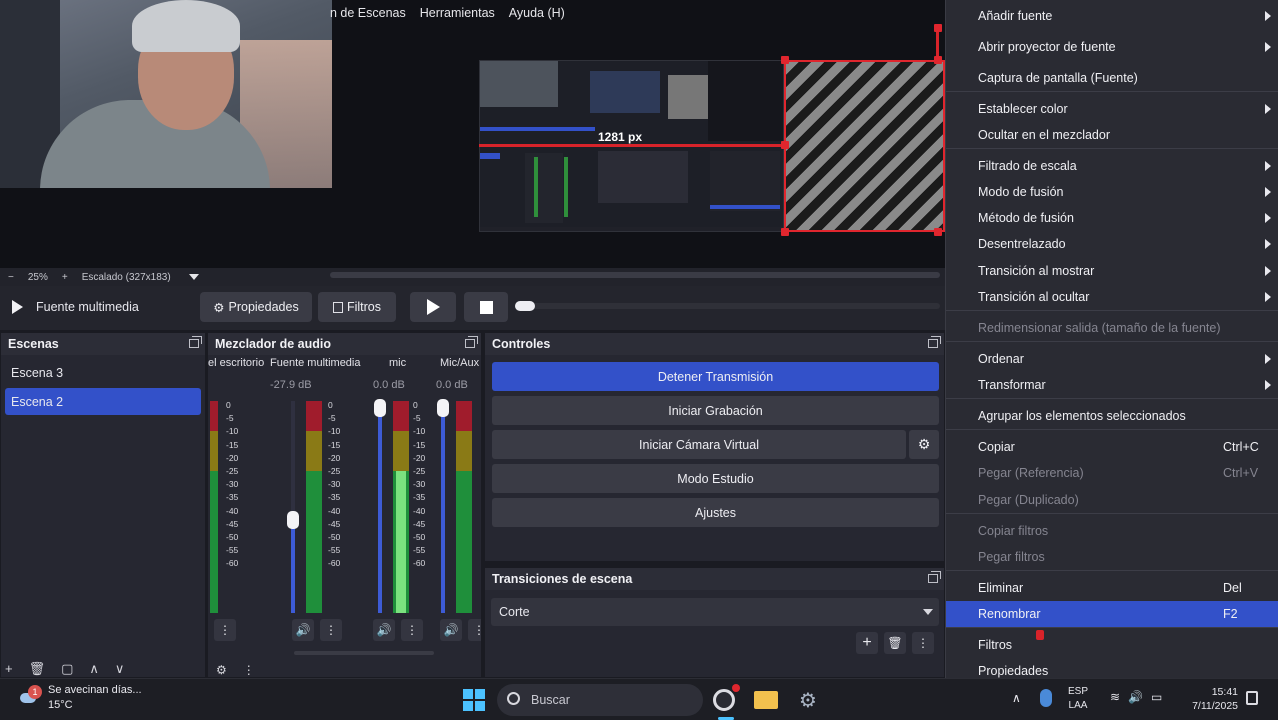  What do you see at coordinates (364, 653) in the screenshot?
I see `mixer-scrollbar` at bounding box center [364, 653].